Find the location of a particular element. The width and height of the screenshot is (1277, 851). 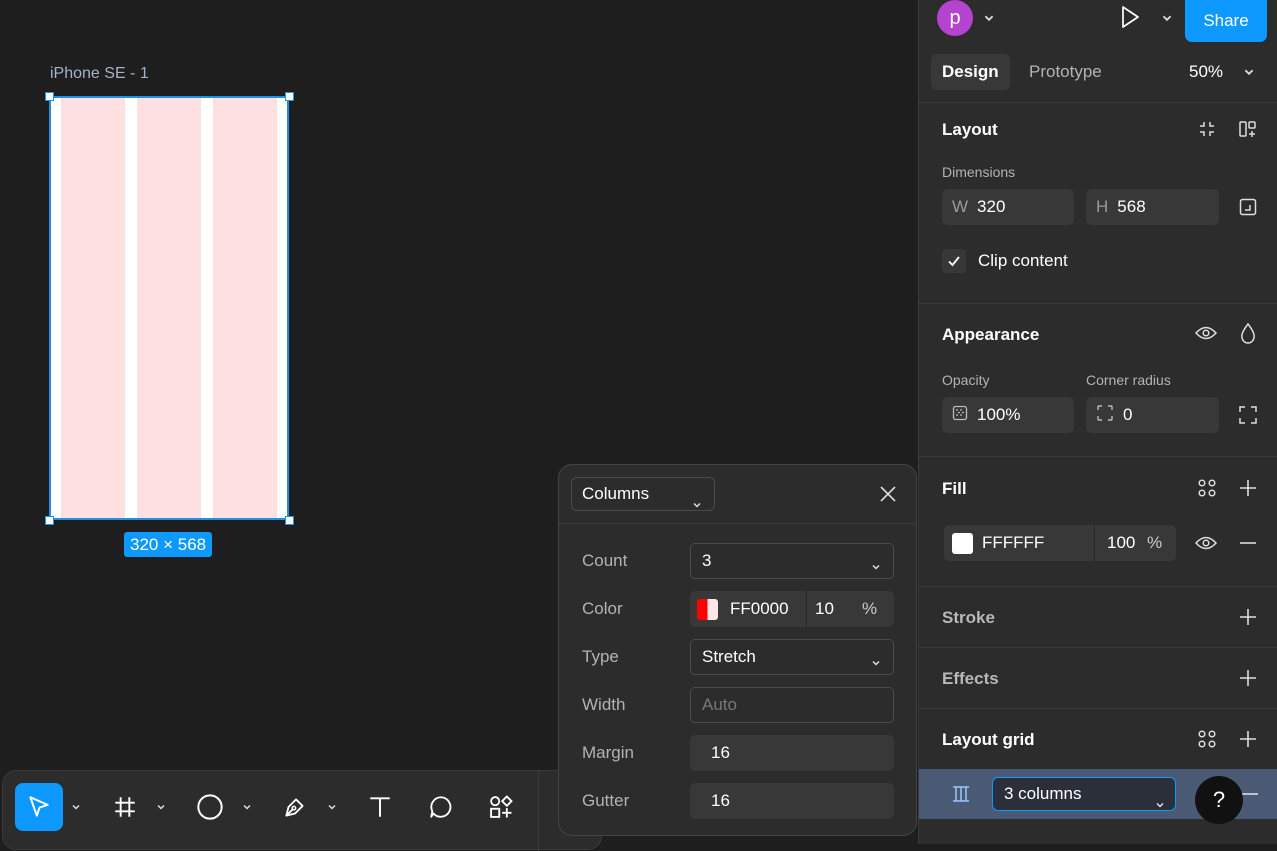

pointer-icon is located at coordinates (39, 806).